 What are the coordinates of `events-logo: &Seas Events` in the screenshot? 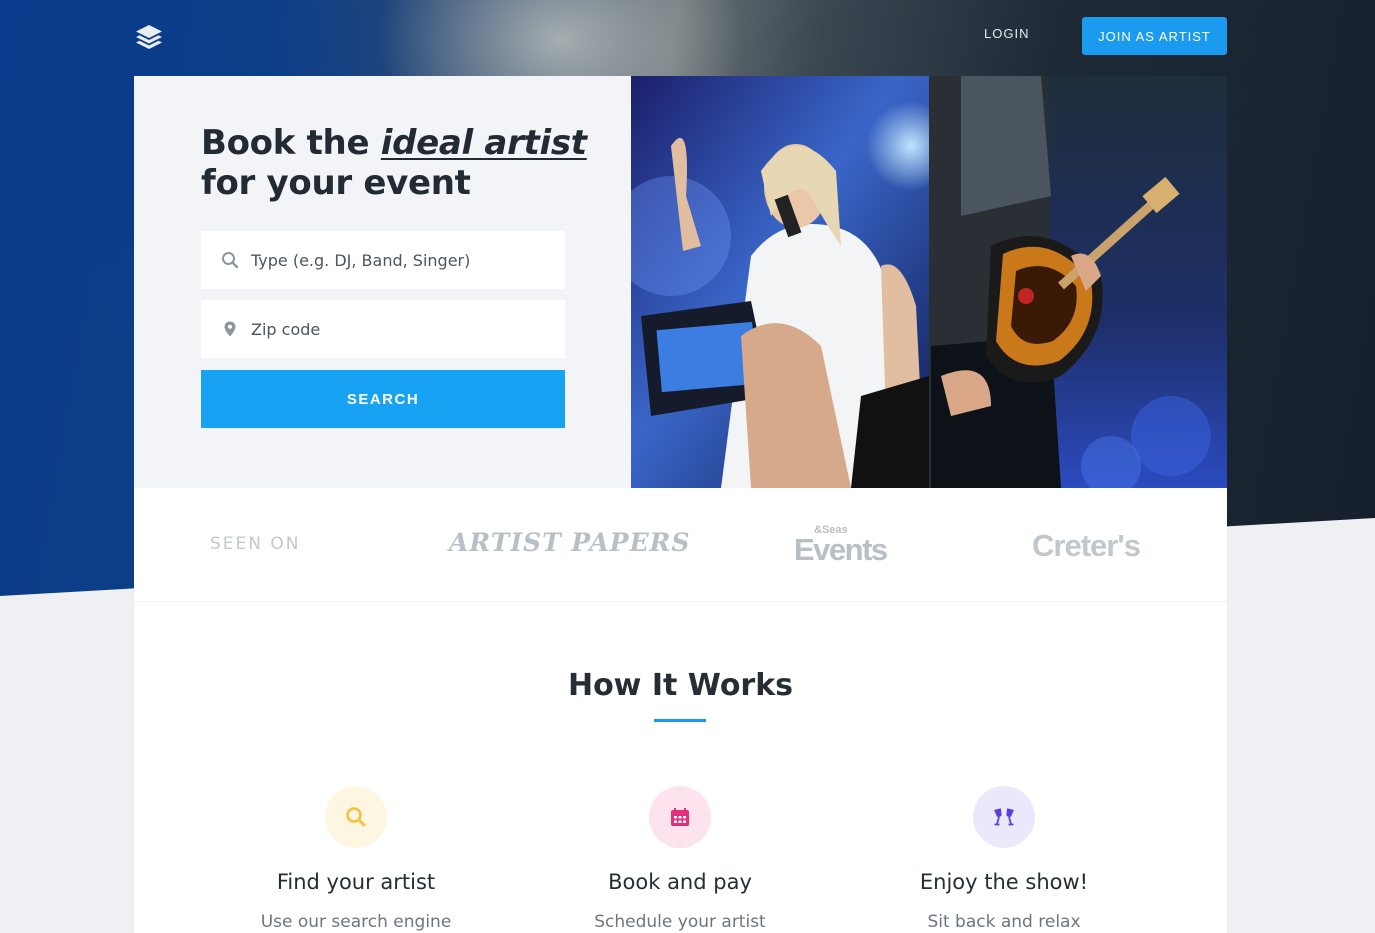 It's located at (842, 546).